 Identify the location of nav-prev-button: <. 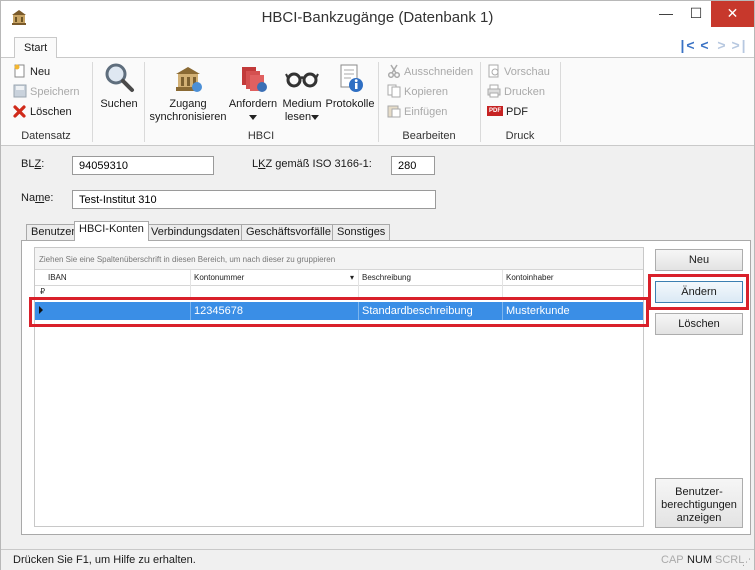
(705, 45).